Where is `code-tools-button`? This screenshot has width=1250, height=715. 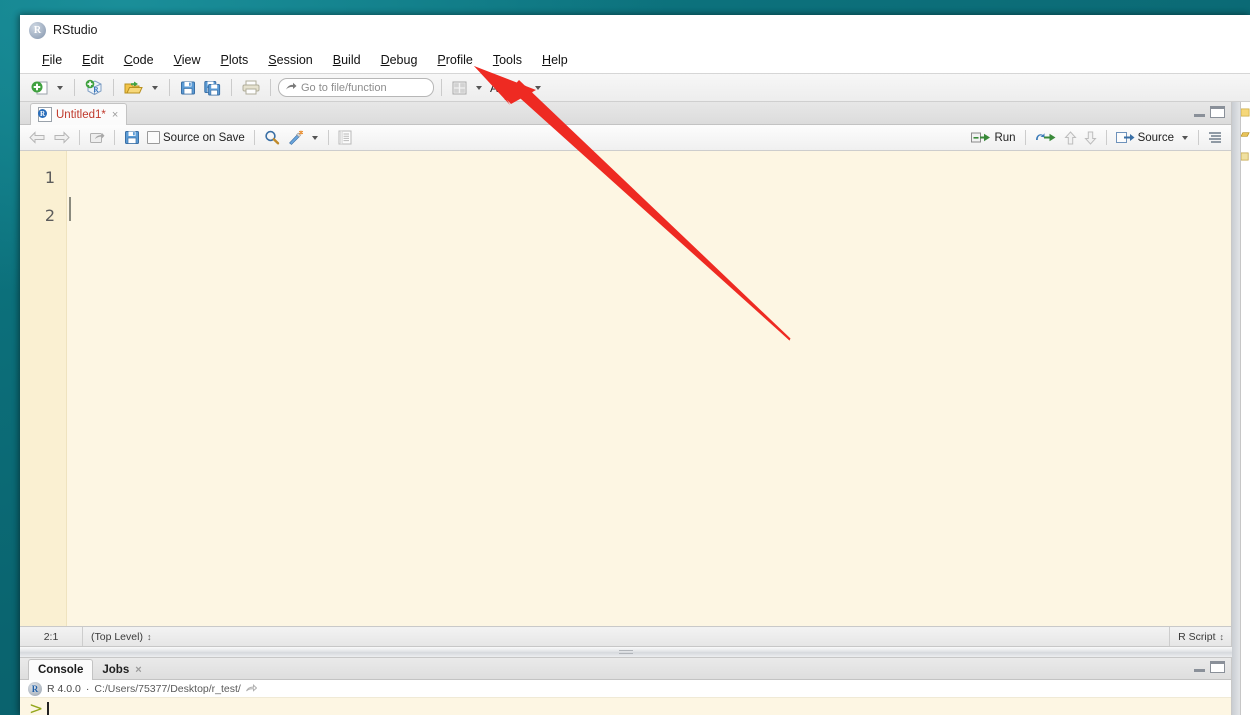 code-tools-button is located at coordinates (295, 137).